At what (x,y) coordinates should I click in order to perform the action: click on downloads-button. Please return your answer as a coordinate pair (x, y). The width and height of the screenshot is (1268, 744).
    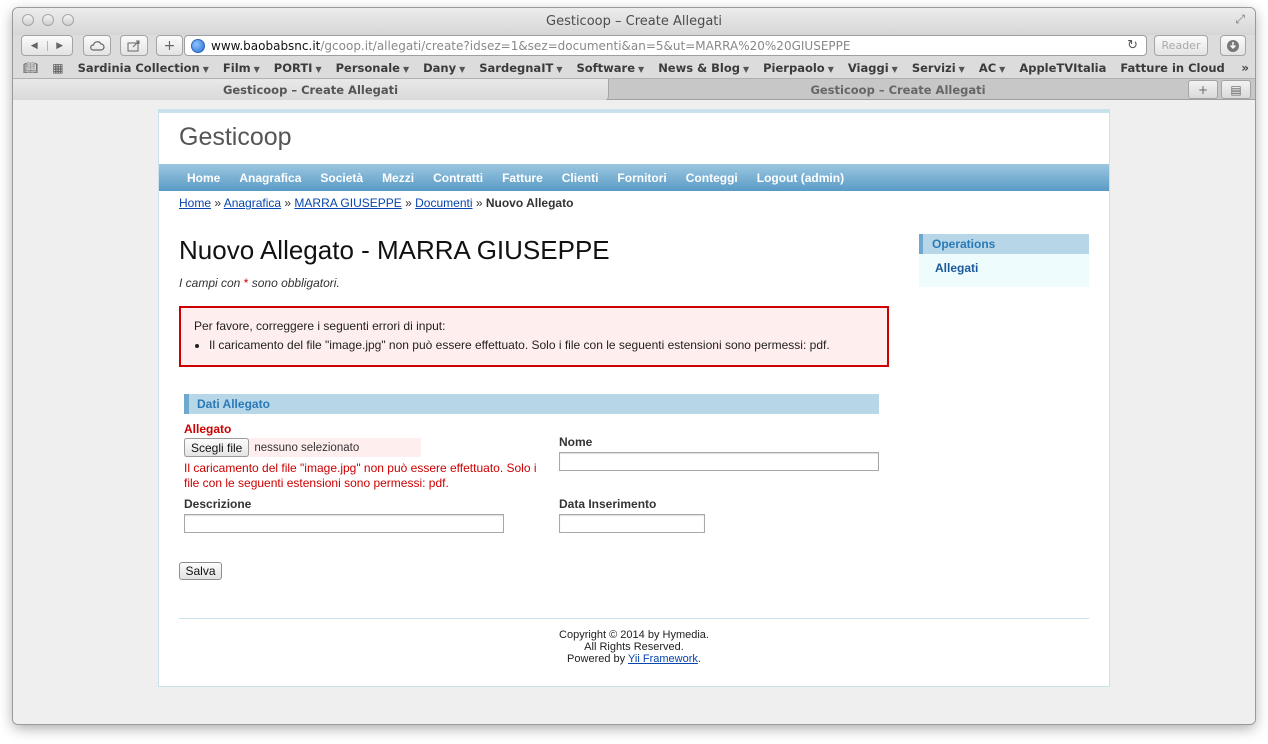
    Looking at the image, I should click on (1233, 45).